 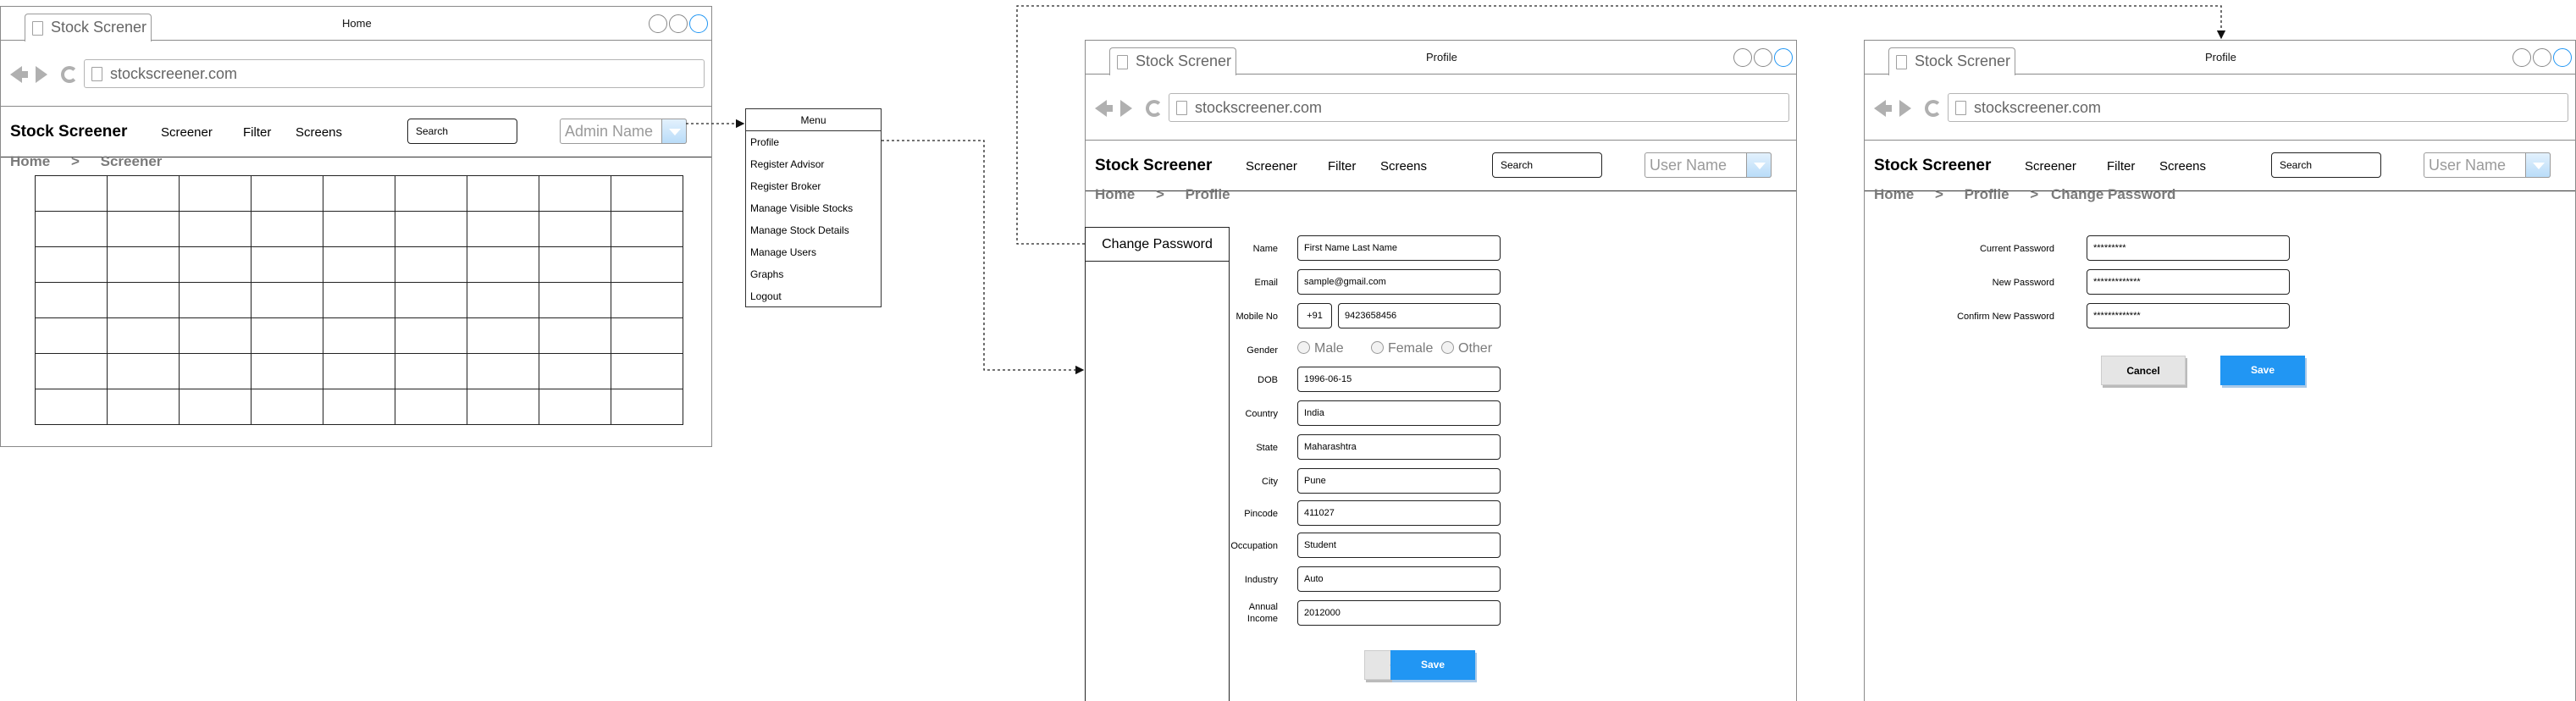 What do you see at coordinates (814, 186) in the screenshot?
I see `menu-item-register-broker: Register Broker` at bounding box center [814, 186].